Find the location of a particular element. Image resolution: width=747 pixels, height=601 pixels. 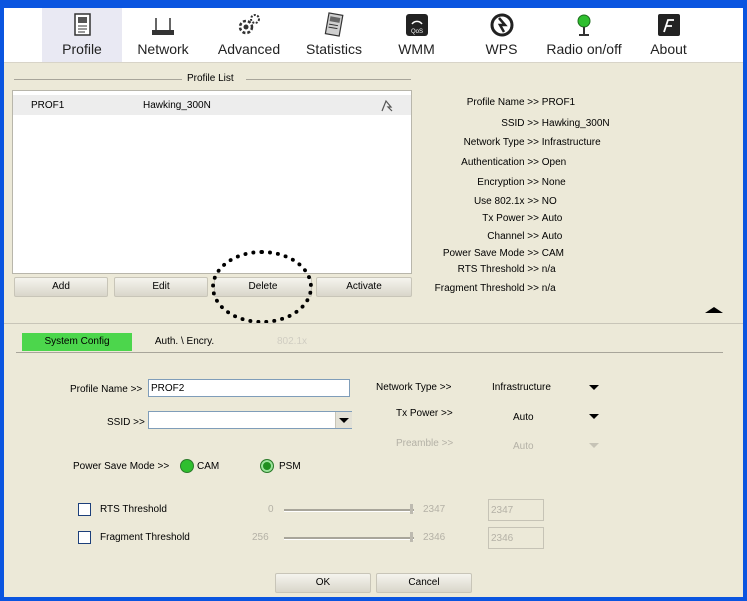

info-profile-name: Profile Name >> PROF1 is located at coordinates (499, 102).